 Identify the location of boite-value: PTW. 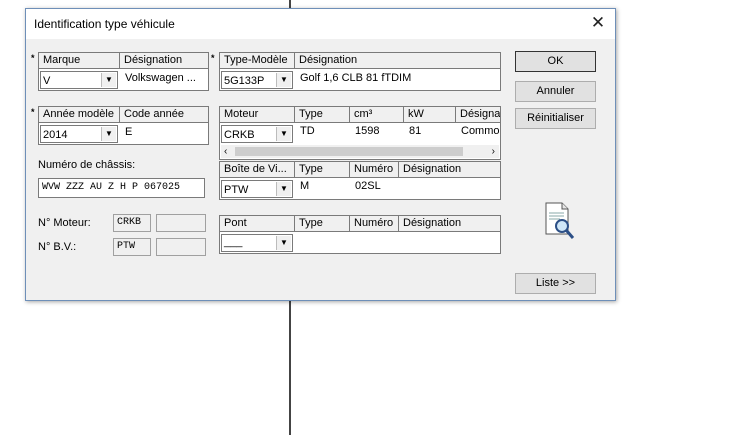
(236, 190).